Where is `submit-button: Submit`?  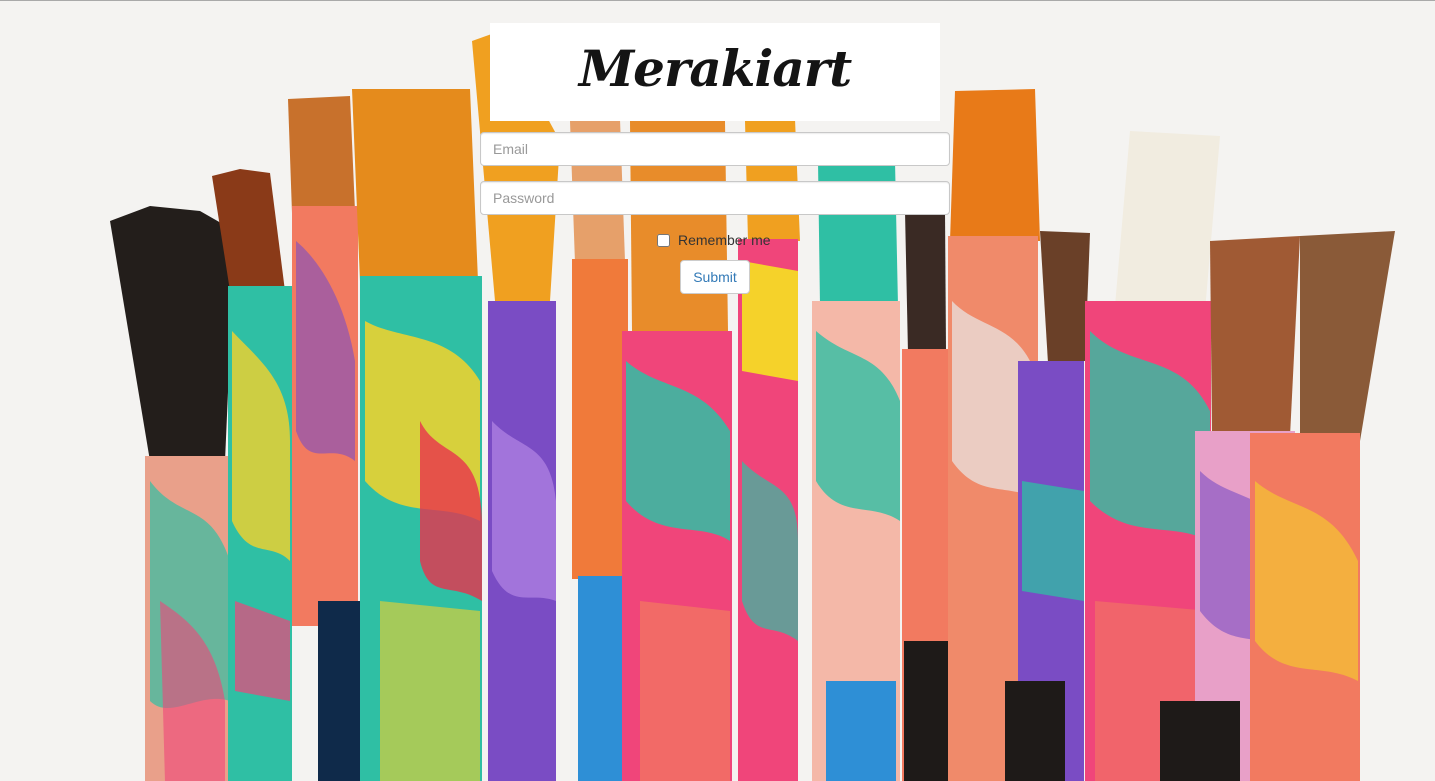 submit-button: Submit is located at coordinates (715, 277).